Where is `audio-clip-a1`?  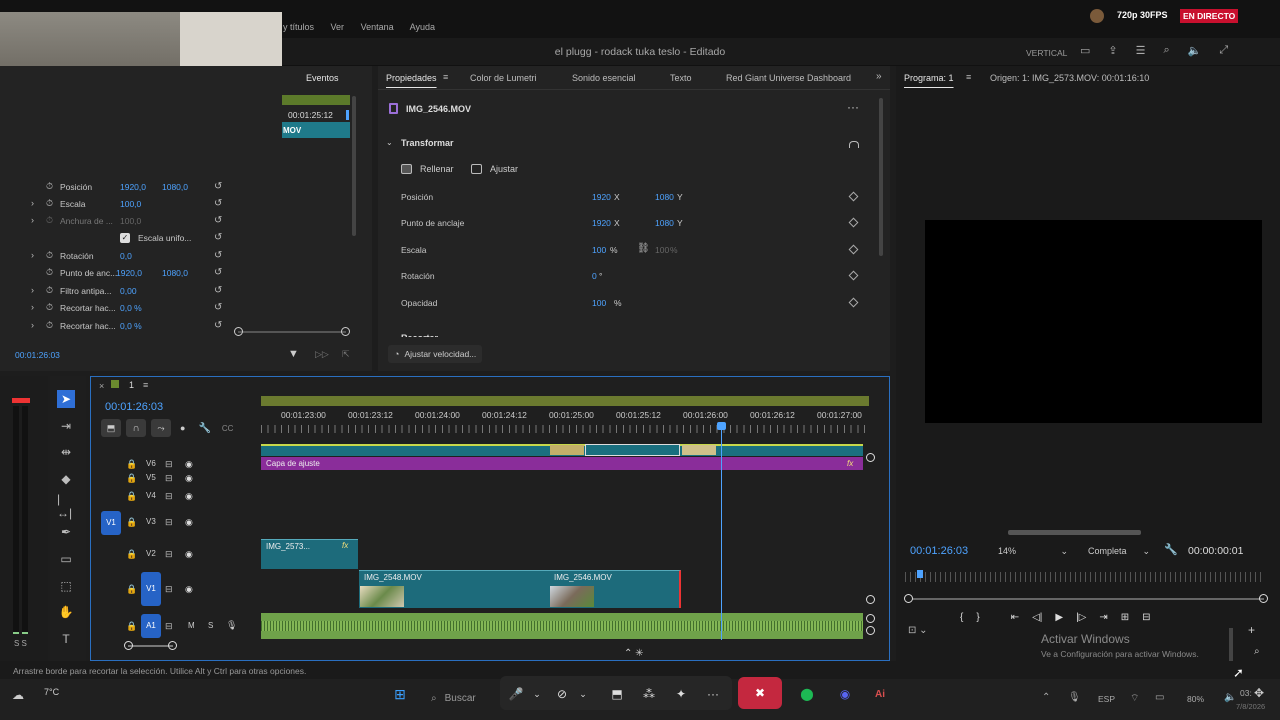 audio-clip-a1 is located at coordinates (562, 626).